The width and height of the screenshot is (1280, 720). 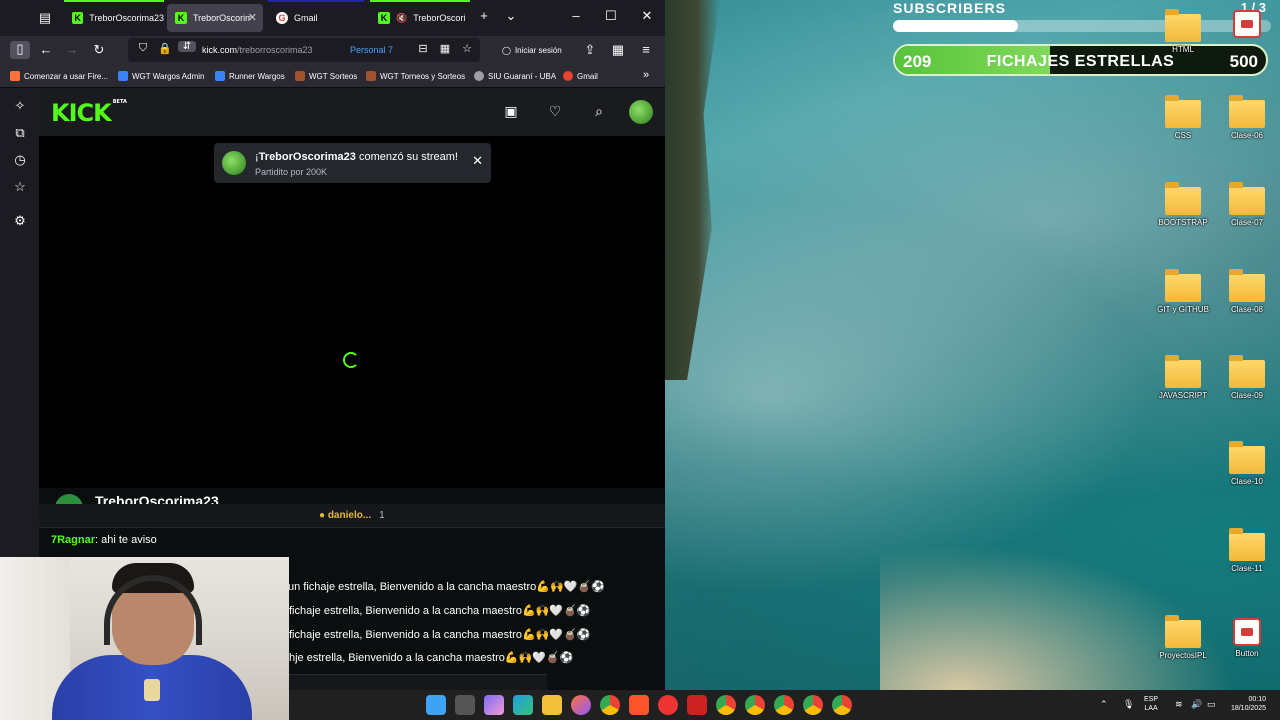 What do you see at coordinates (477, 161) in the screenshot?
I see `close-icon: ✕` at bounding box center [477, 161].